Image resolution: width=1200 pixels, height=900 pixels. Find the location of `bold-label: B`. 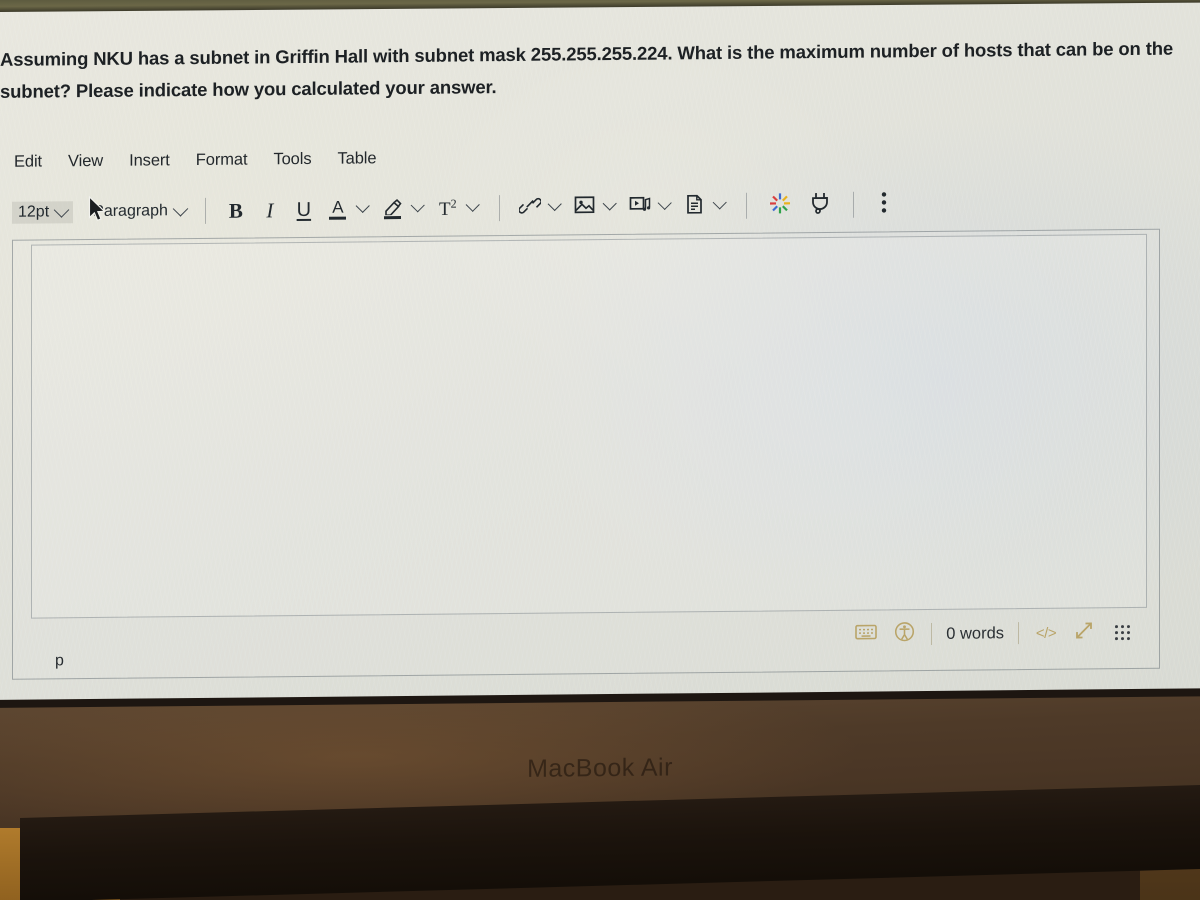

bold-label: B is located at coordinates (235, 210).